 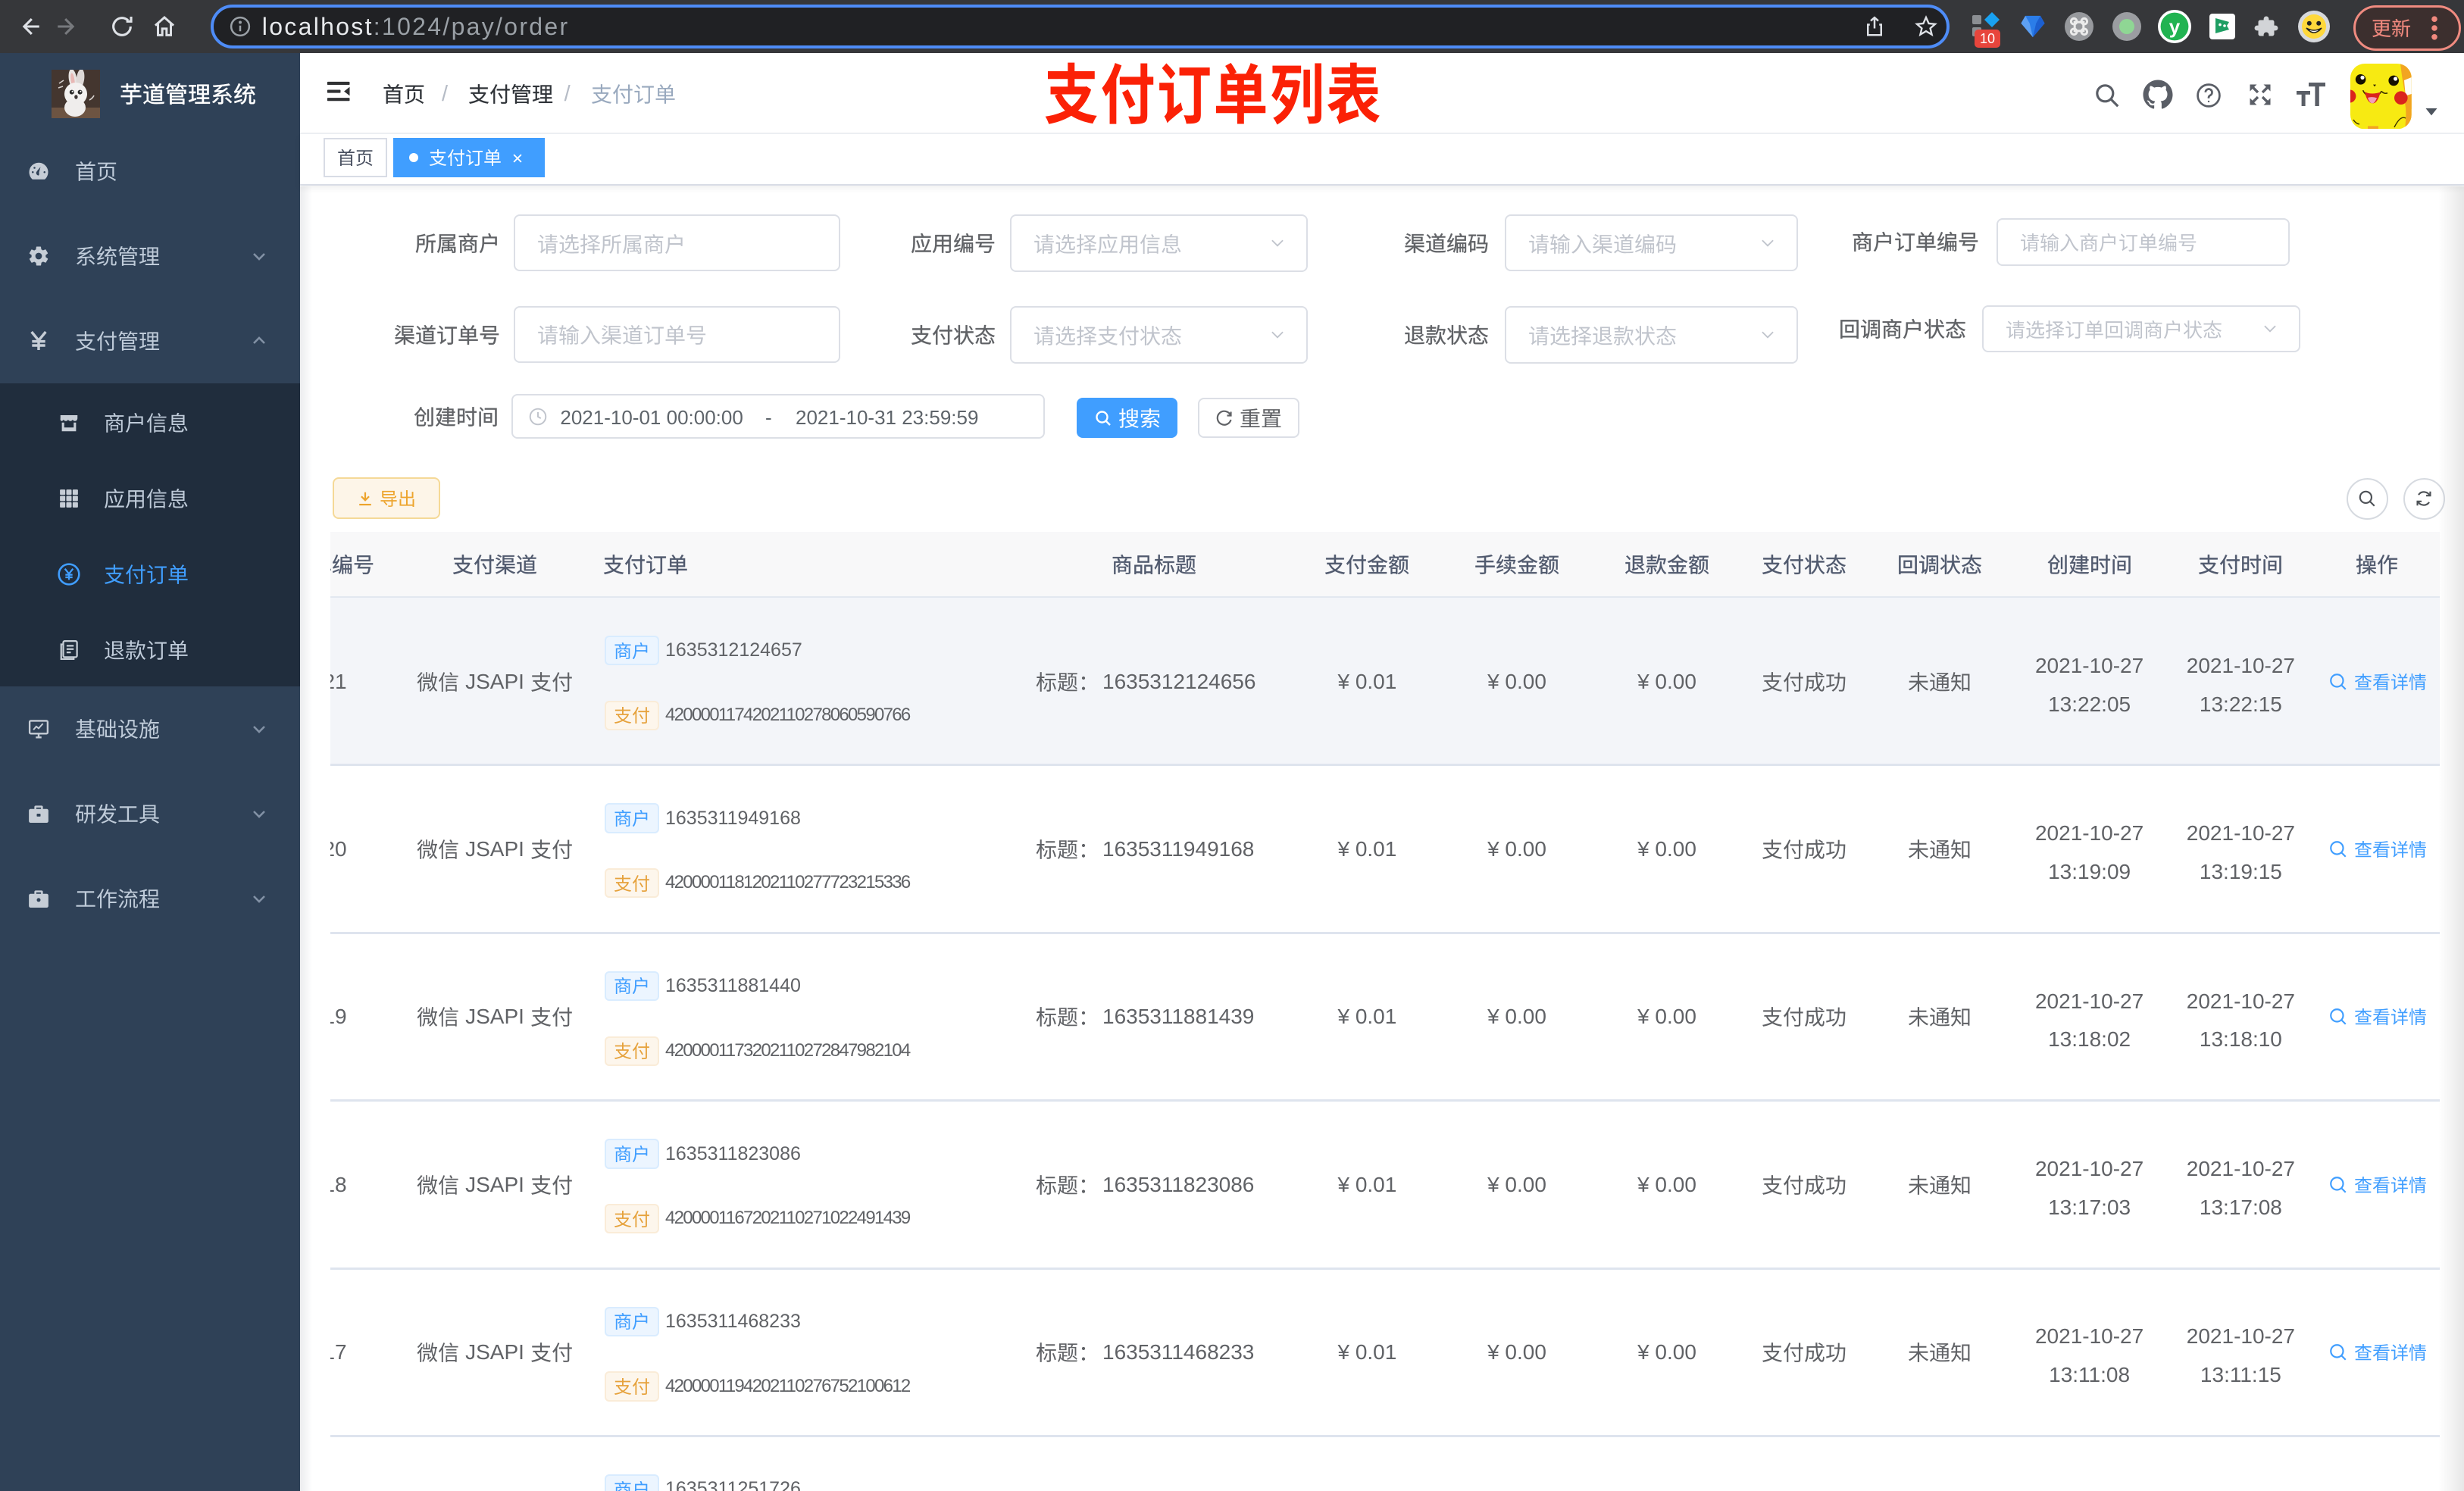 What do you see at coordinates (2175, 26) in the screenshot?
I see `svg-text: y` at bounding box center [2175, 26].